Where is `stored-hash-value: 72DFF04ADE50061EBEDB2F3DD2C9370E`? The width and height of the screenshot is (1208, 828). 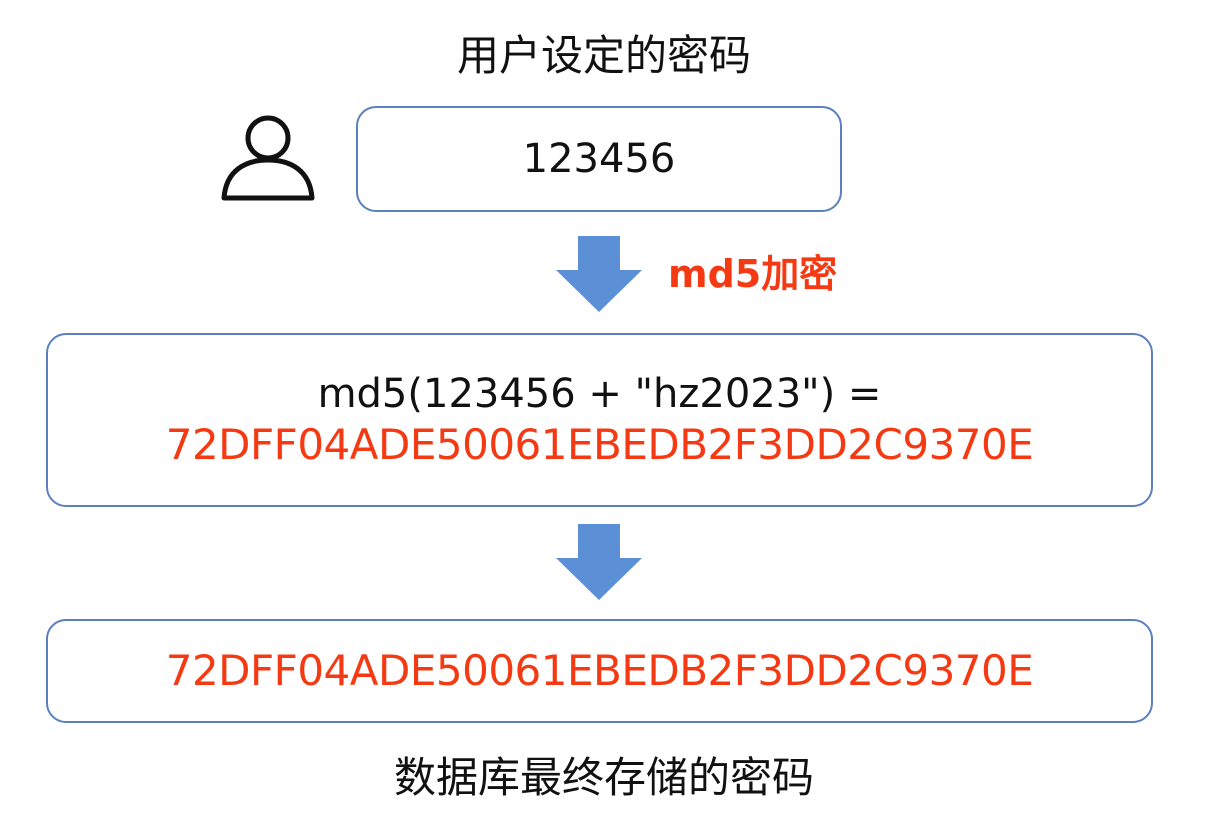
stored-hash-value: 72DFF04ADE50061EBEDB2F3DD2C9370E is located at coordinates (599, 670).